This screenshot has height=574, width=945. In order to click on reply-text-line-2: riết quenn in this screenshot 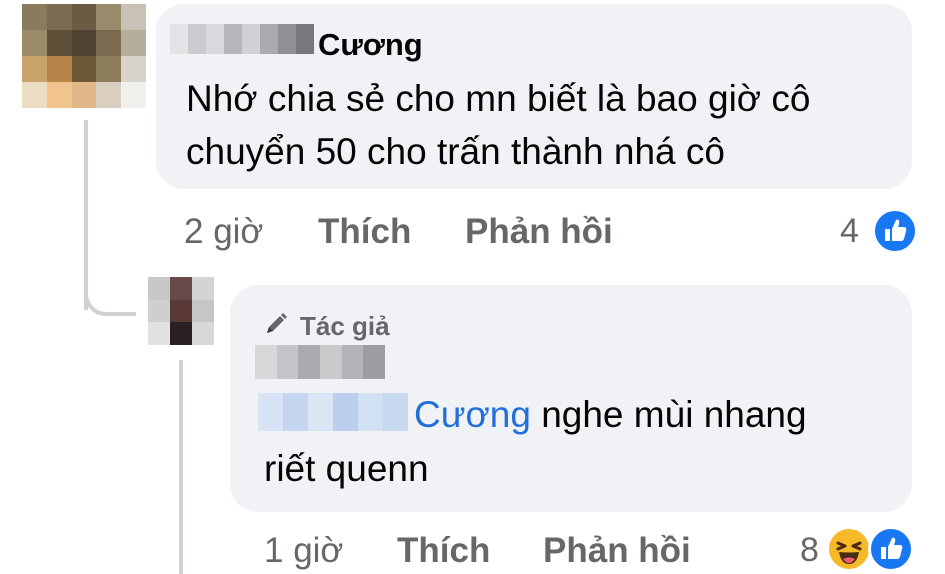, I will do `click(346, 468)`.